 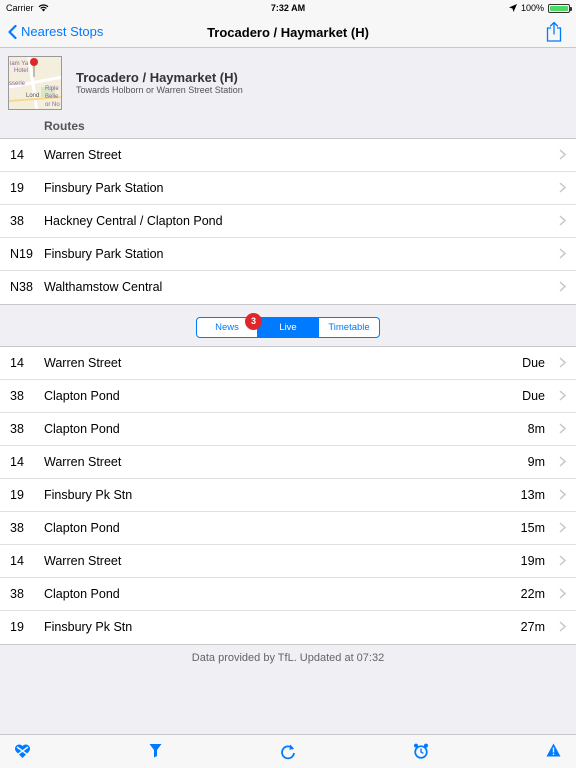 What do you see at coordinates (253, 321) in the screenshot?
I see `news-count-badge: 3` at bounding box center [253, 321].